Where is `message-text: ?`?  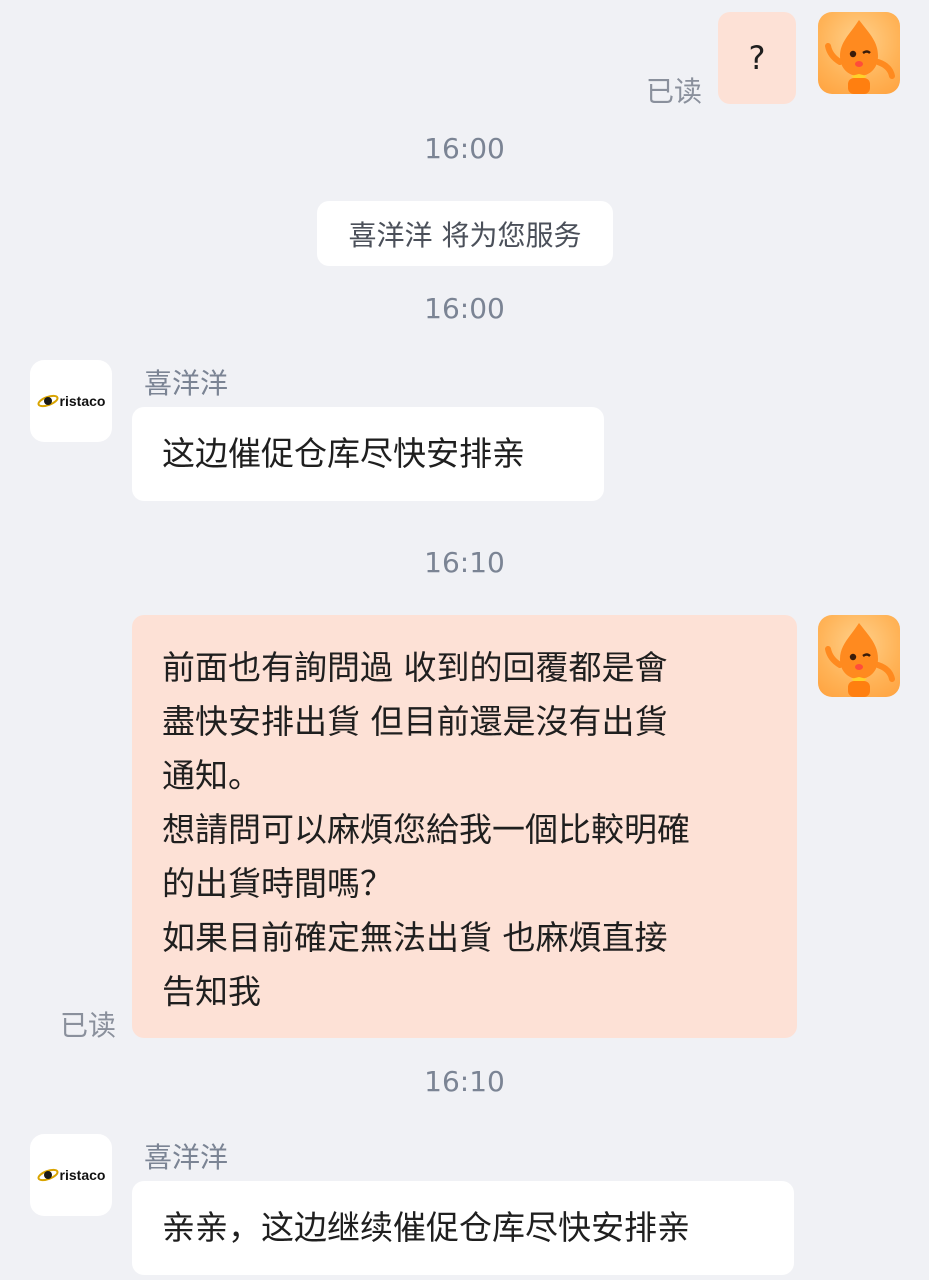 message-text: ? is located at coordinates (757, 58).